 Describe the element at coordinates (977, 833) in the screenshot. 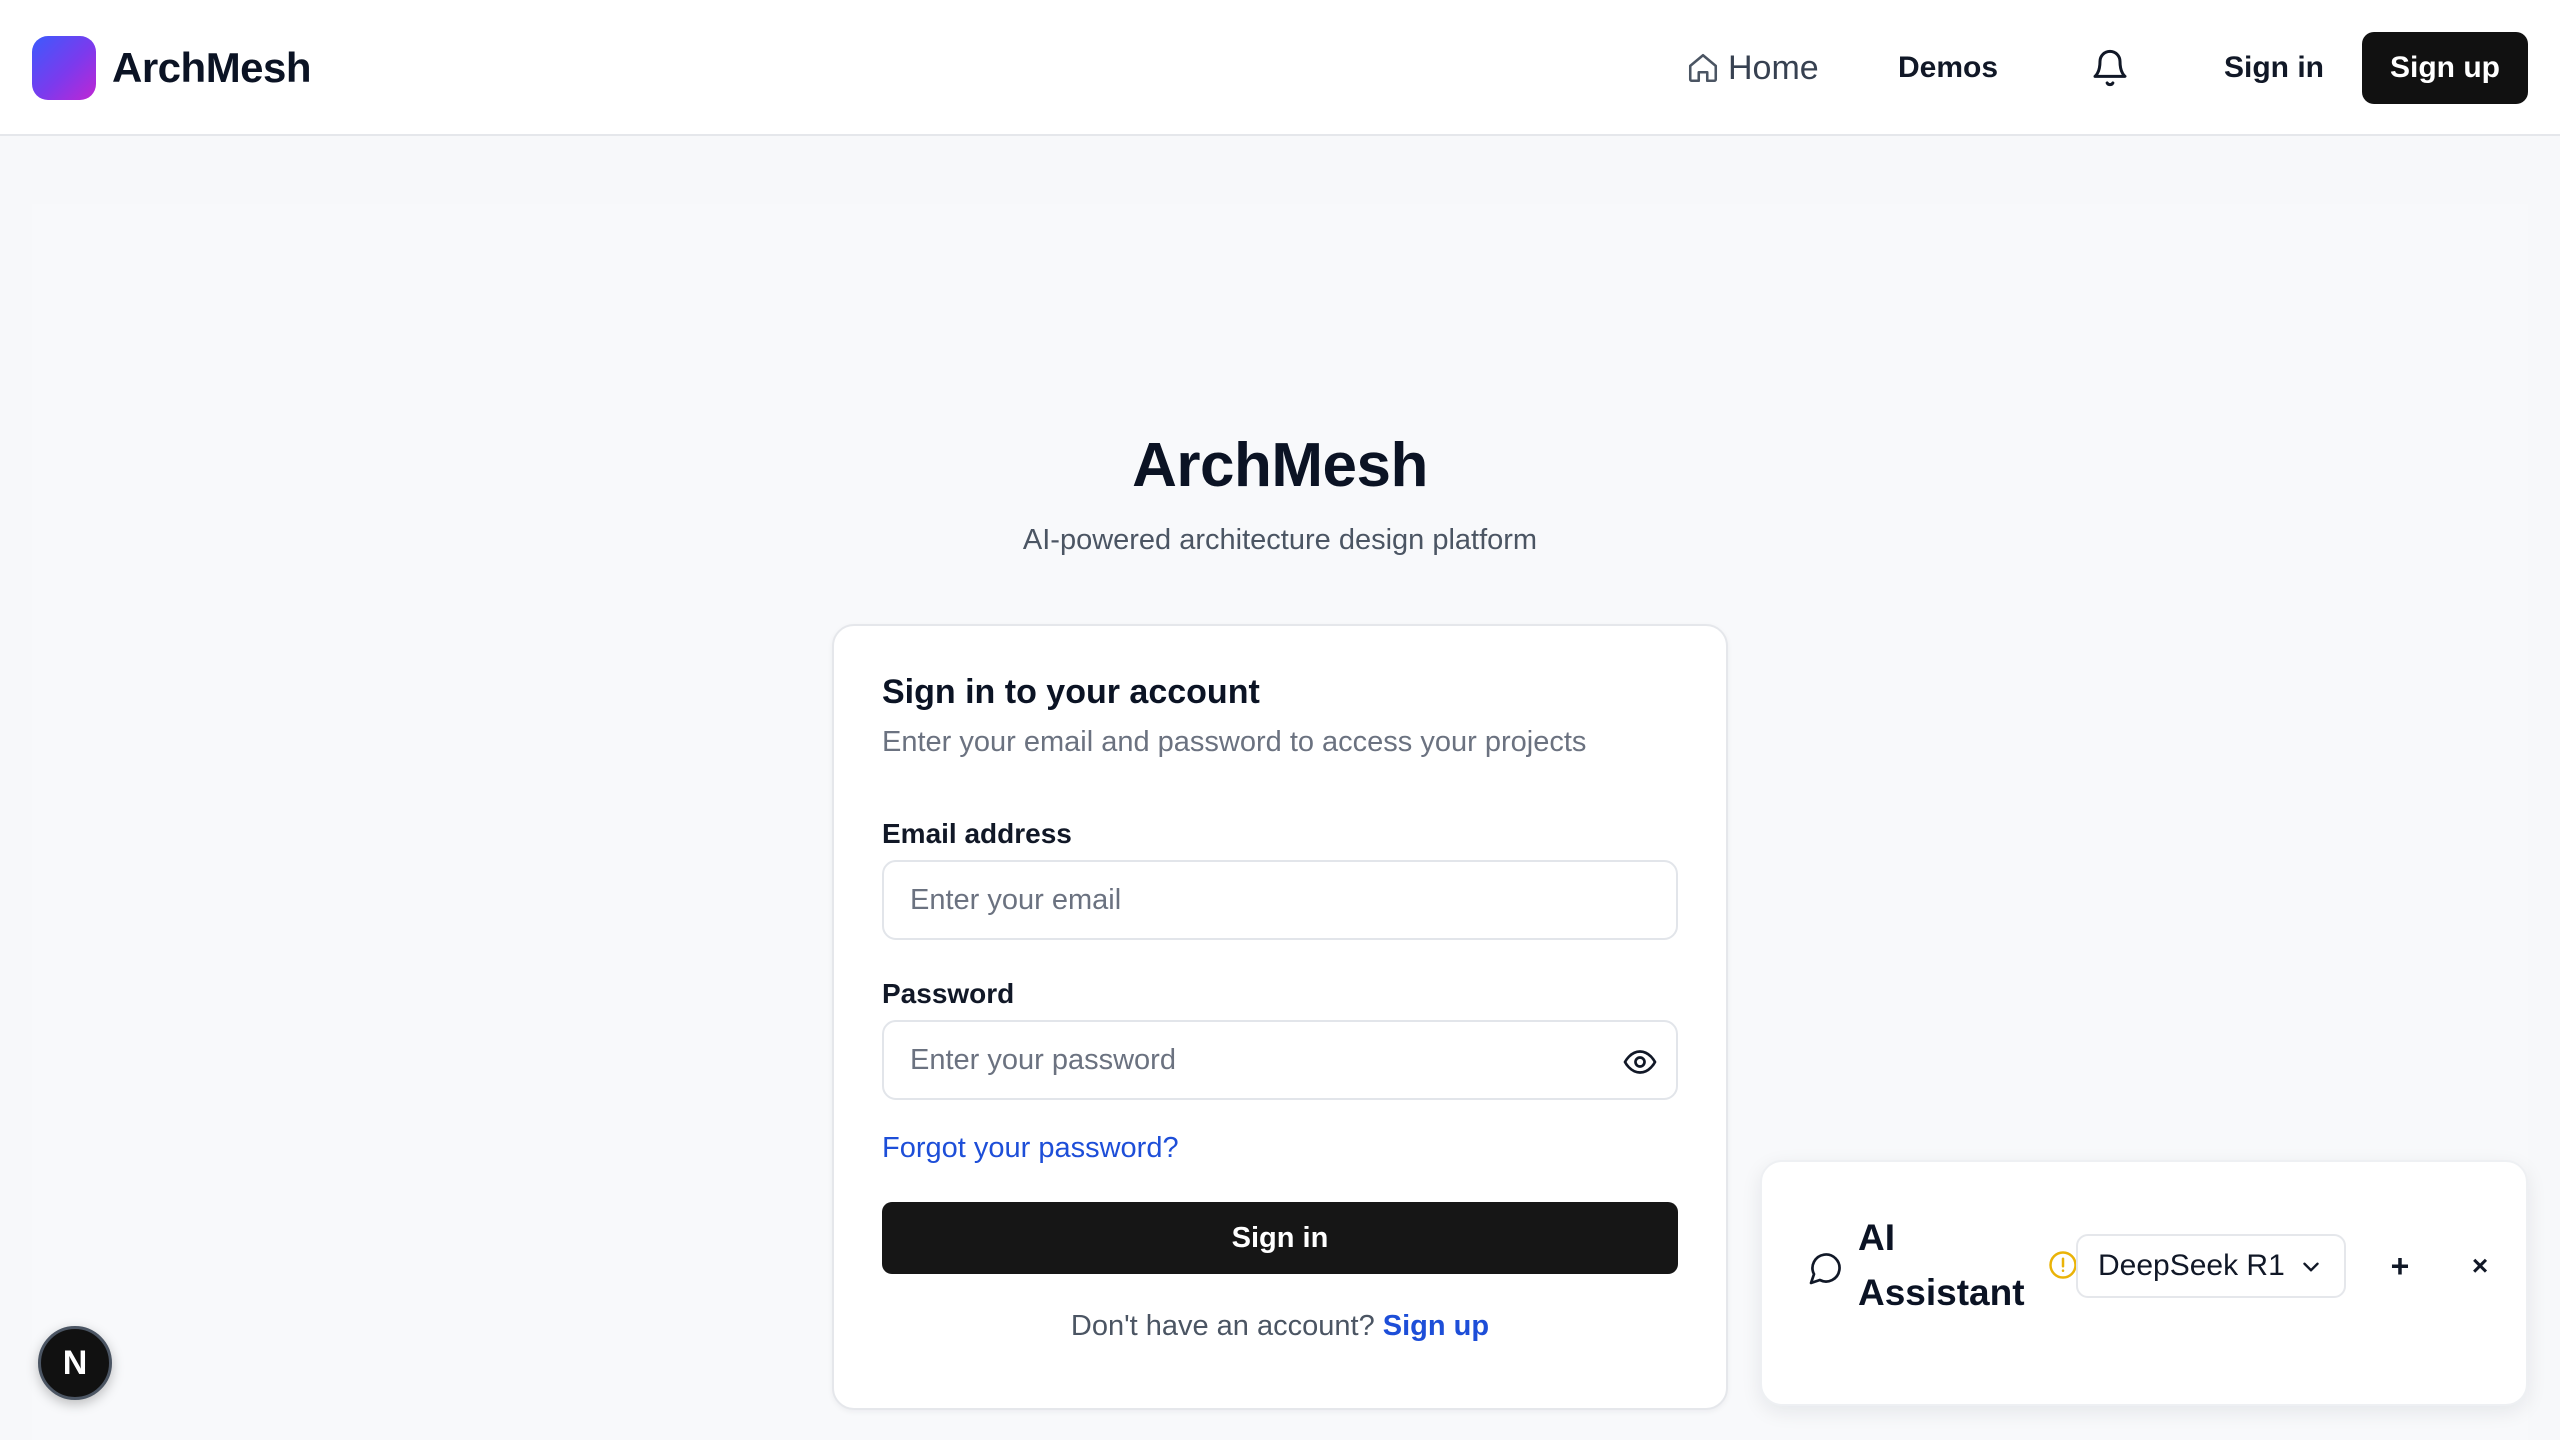

I see `email-label: Email address` at that location.